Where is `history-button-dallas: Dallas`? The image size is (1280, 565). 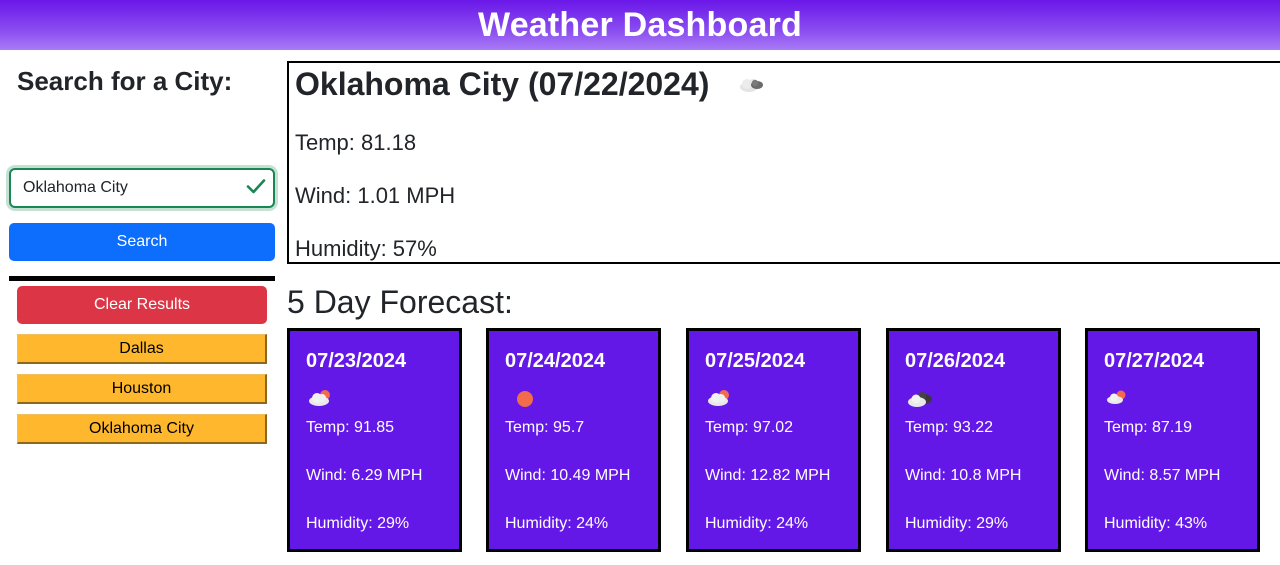
history-button-dallas: Dallas is located at coordinates (142, 349).